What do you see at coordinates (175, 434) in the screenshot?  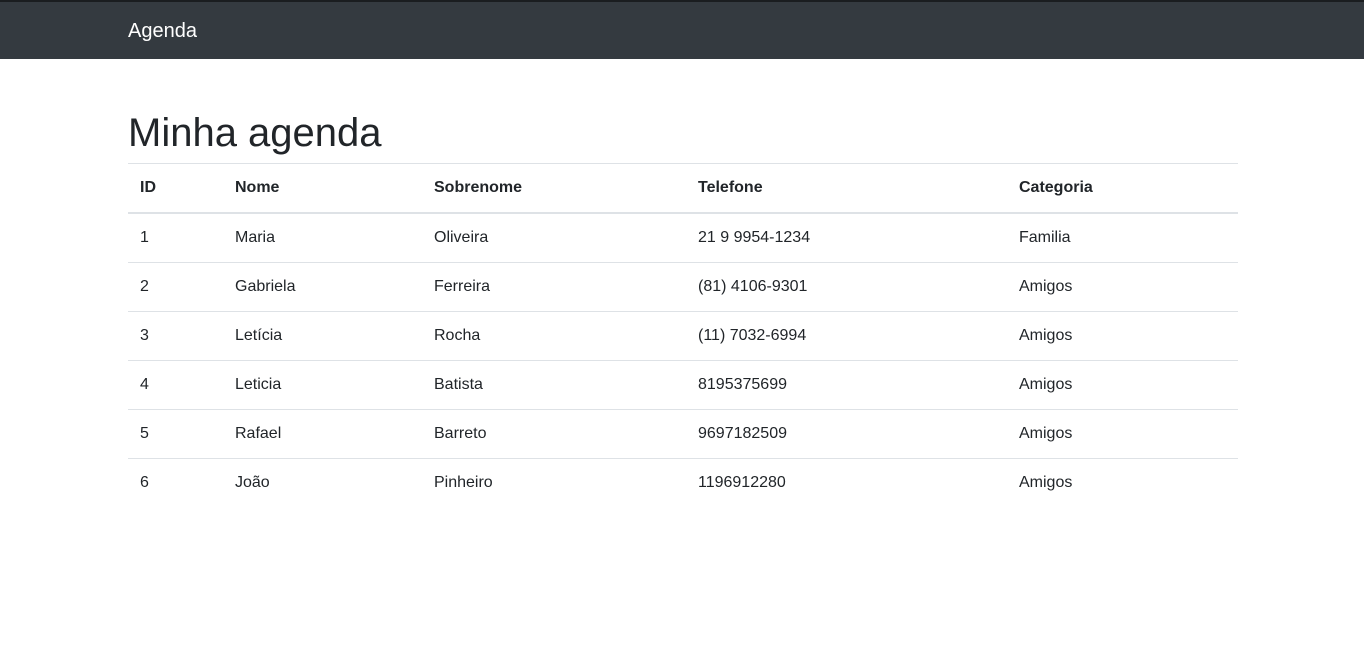 I see `cell-id: 5` at bounding box center [175, 434].